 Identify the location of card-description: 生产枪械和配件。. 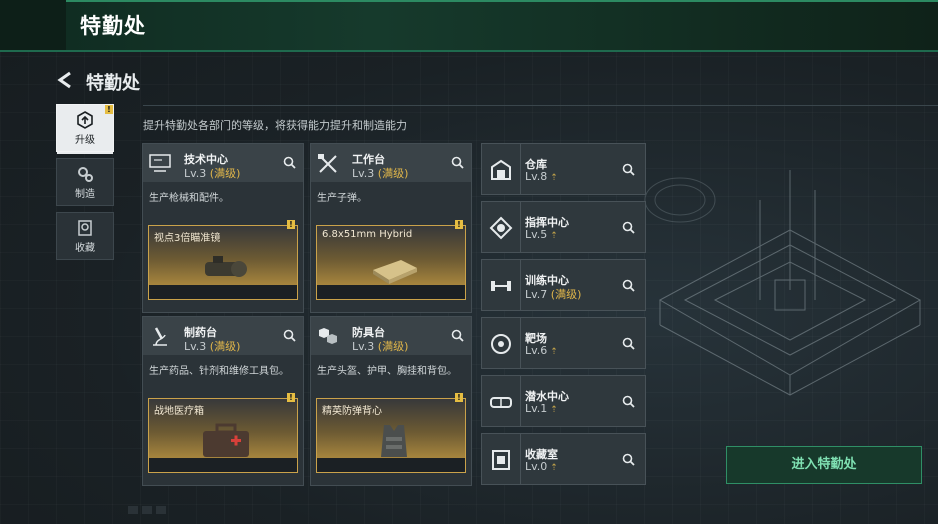
(189, 198).